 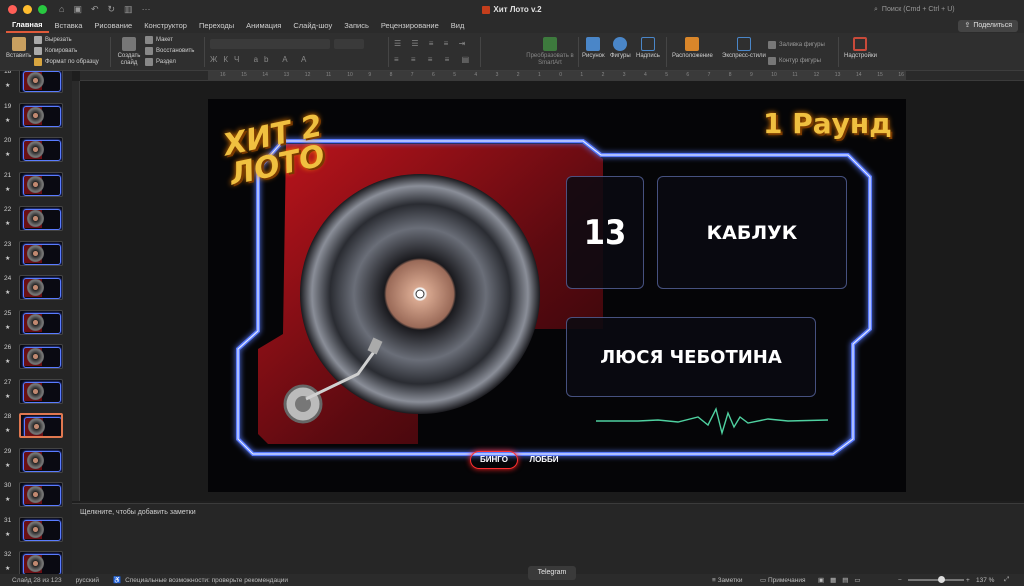 I want to click on artist-name: ЛЮСЯ ЧЕБОТИНА, so click(x=691, y=357).